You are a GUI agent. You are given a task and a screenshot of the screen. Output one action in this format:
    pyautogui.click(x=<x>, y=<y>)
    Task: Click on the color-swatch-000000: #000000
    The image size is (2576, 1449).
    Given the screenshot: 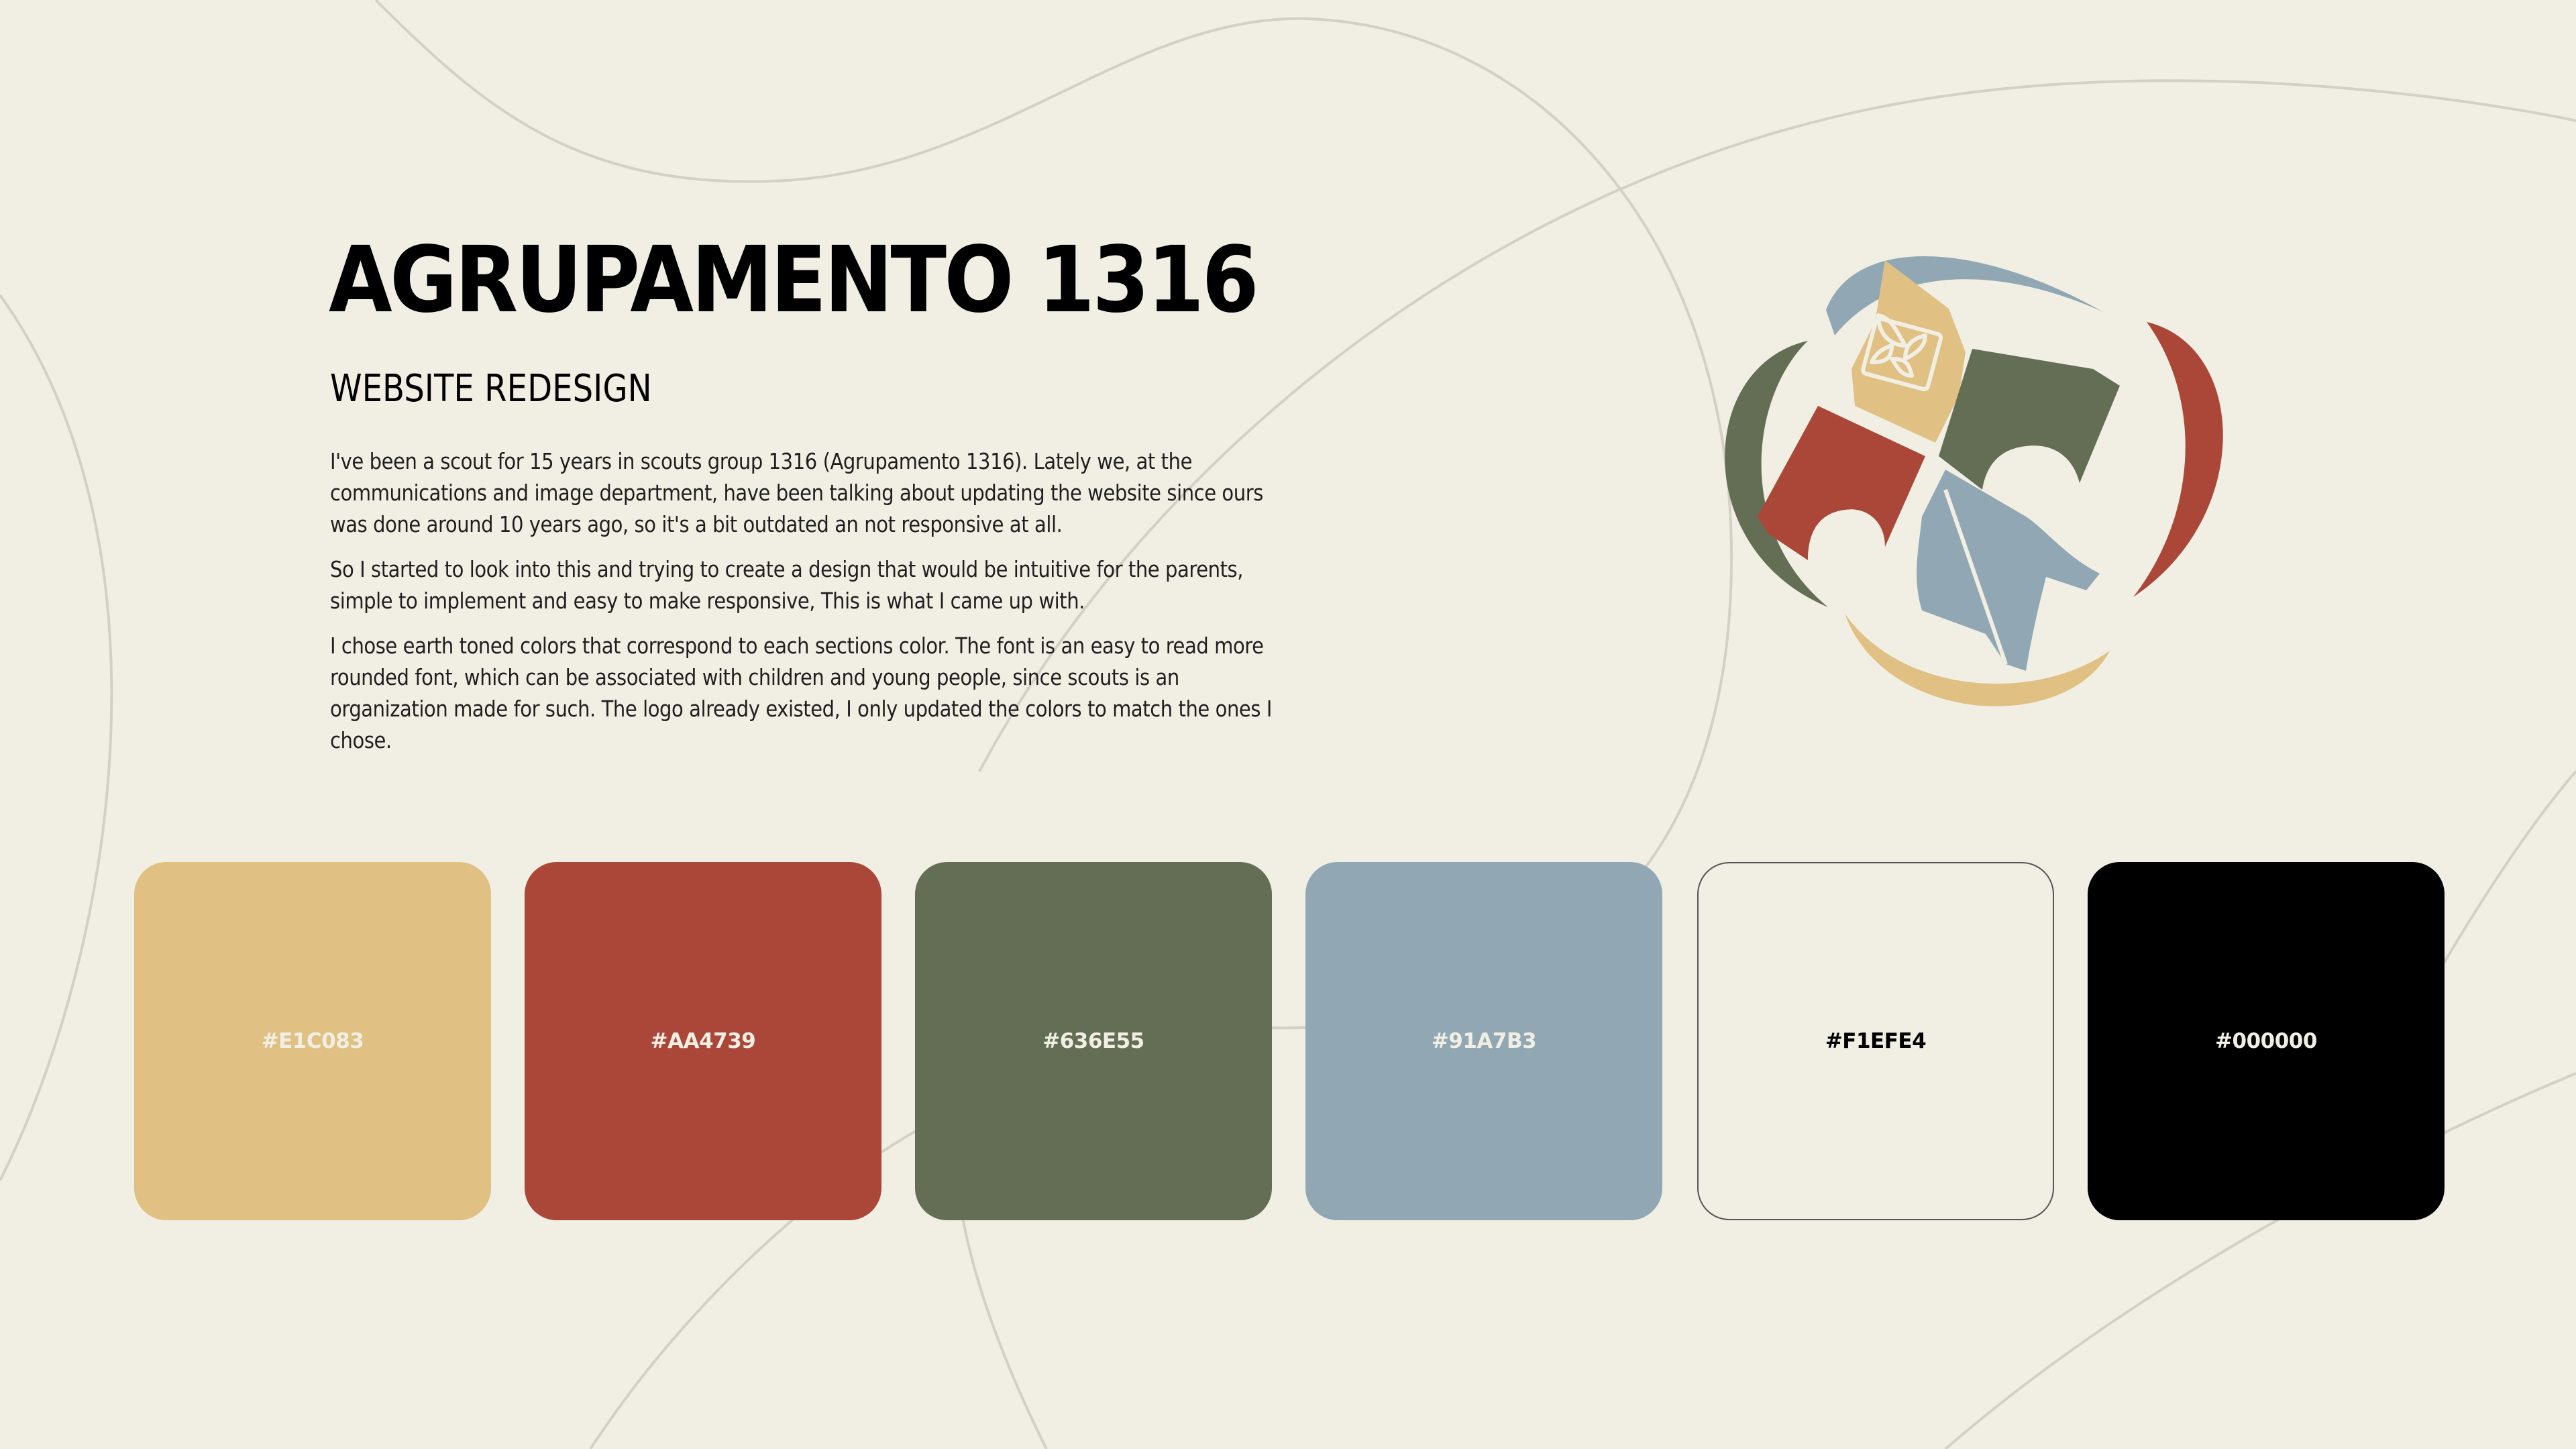 What is the action you would take?
    pyautogui.click(x=2266, y=1041)
    